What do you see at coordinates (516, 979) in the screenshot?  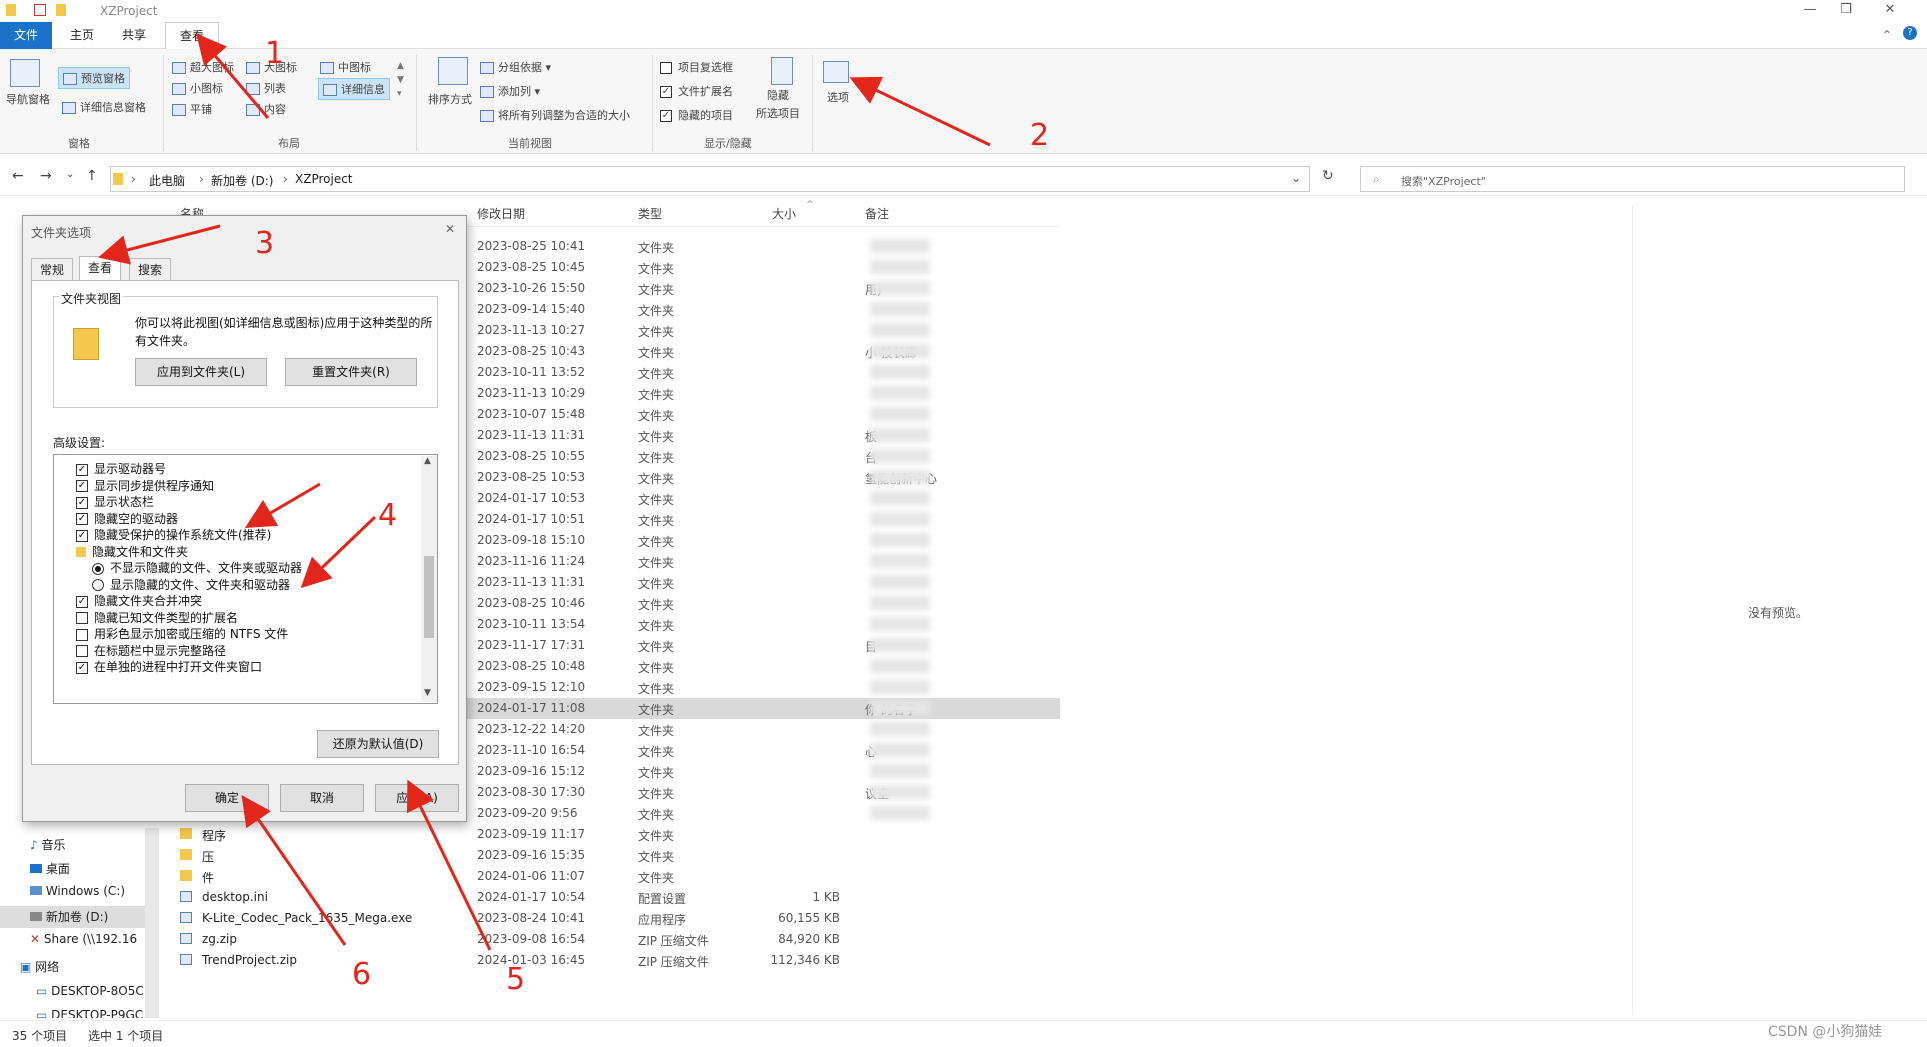 I see `annotation-5: 5` at bounding box center [516, 979].